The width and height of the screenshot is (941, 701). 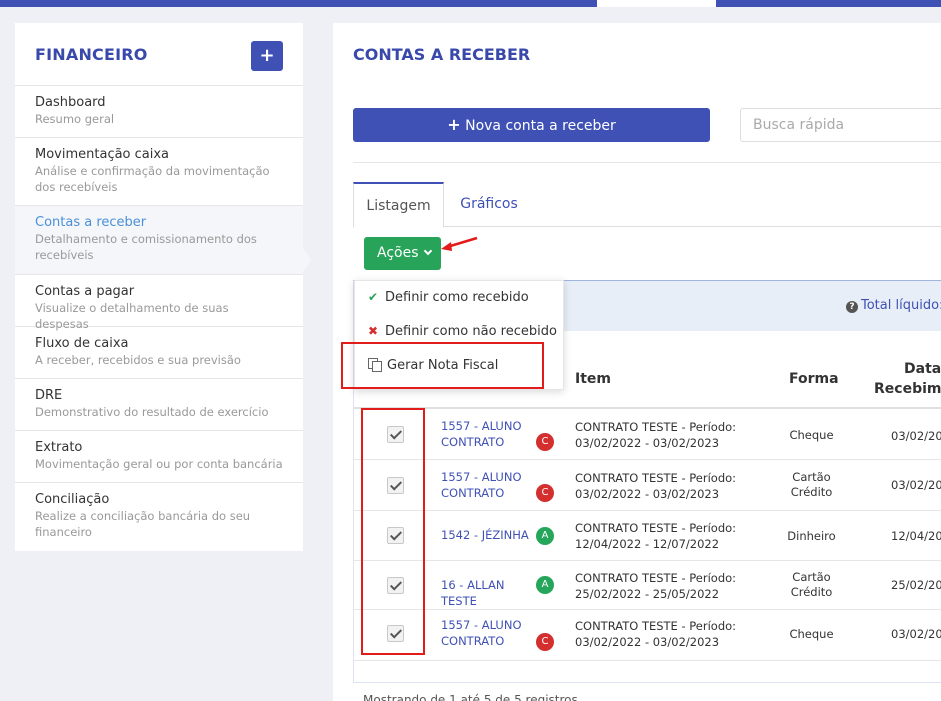 What do you see at coordinates (152, 412) in the screenshot?
I see `sidebar-item-desc: Demonstrativo do resultado de exercício` at bounding box center [152, 412].